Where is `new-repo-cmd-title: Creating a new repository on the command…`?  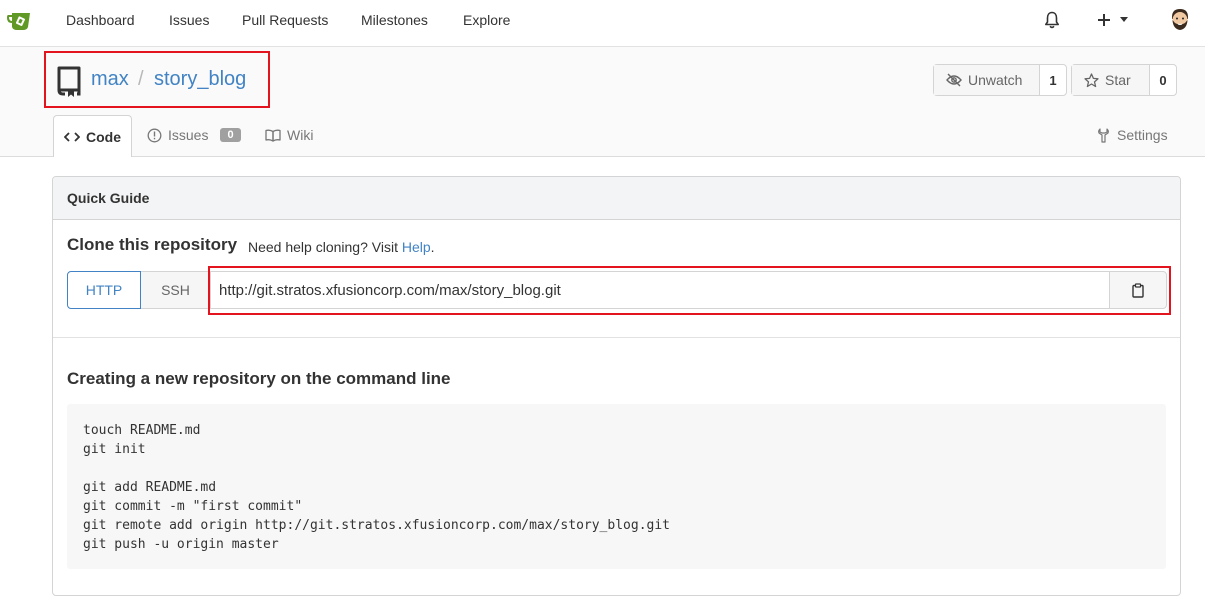 new-repo-cmd-title: Creating a new repository on the command… is located at coordinates (259, 378).